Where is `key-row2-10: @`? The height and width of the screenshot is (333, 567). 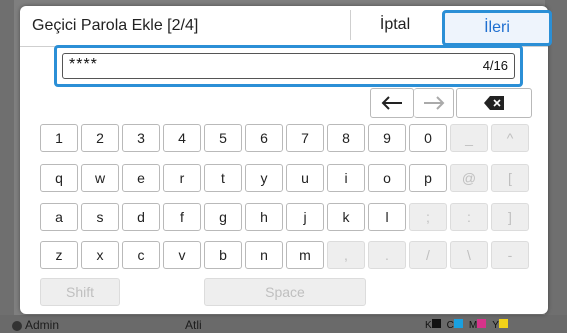 key-row2-10: @ is located at coordinates (469, 178).